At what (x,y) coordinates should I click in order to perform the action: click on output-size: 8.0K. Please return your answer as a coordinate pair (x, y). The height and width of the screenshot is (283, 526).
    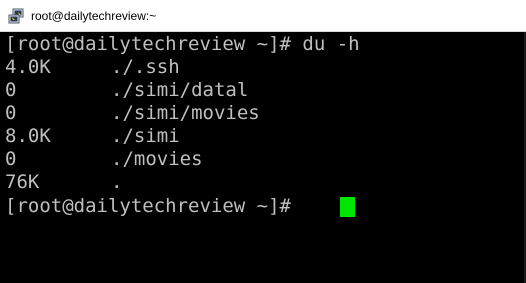
    Looking at the image, I should click on (28, 136).